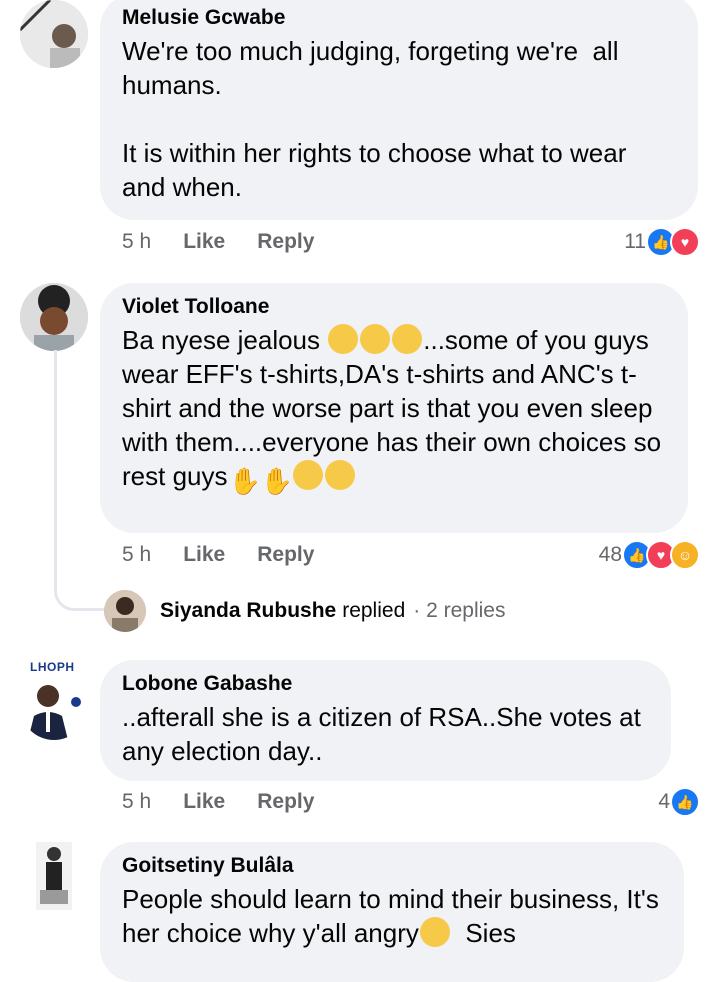  Describe the element at coordinates (685, 555) in the screenshot. I see `haha-reaction-icon: ☺` at that location.